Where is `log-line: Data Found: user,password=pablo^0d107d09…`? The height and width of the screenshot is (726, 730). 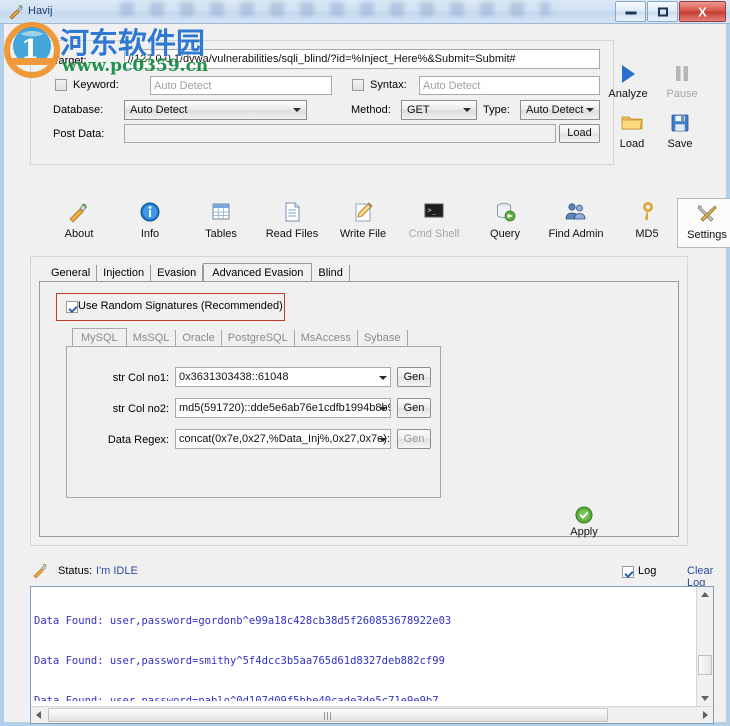
log-line: Data Found: user,password=pablo^0d107d09… is located at coordinates (236, 697).